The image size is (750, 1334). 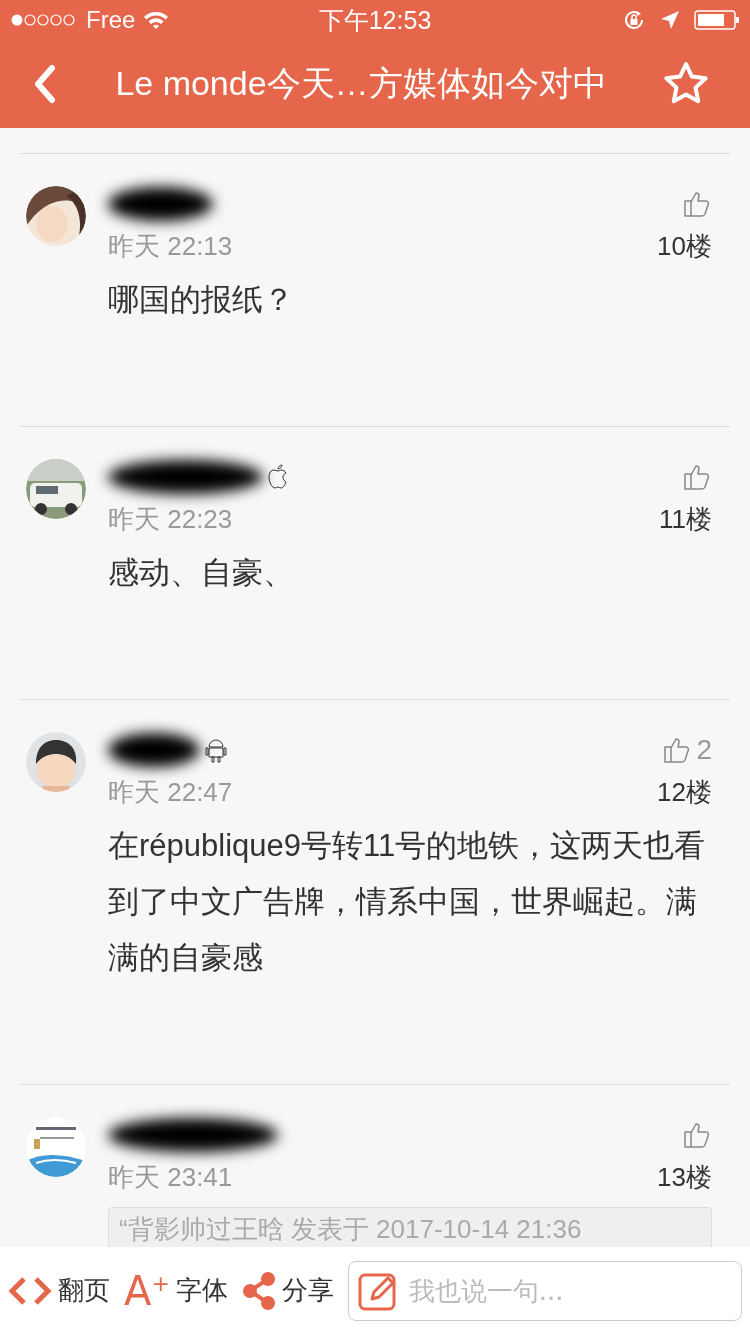 I want to click on comment-time: 昨天 23:41, so click(x=171, y=1177).